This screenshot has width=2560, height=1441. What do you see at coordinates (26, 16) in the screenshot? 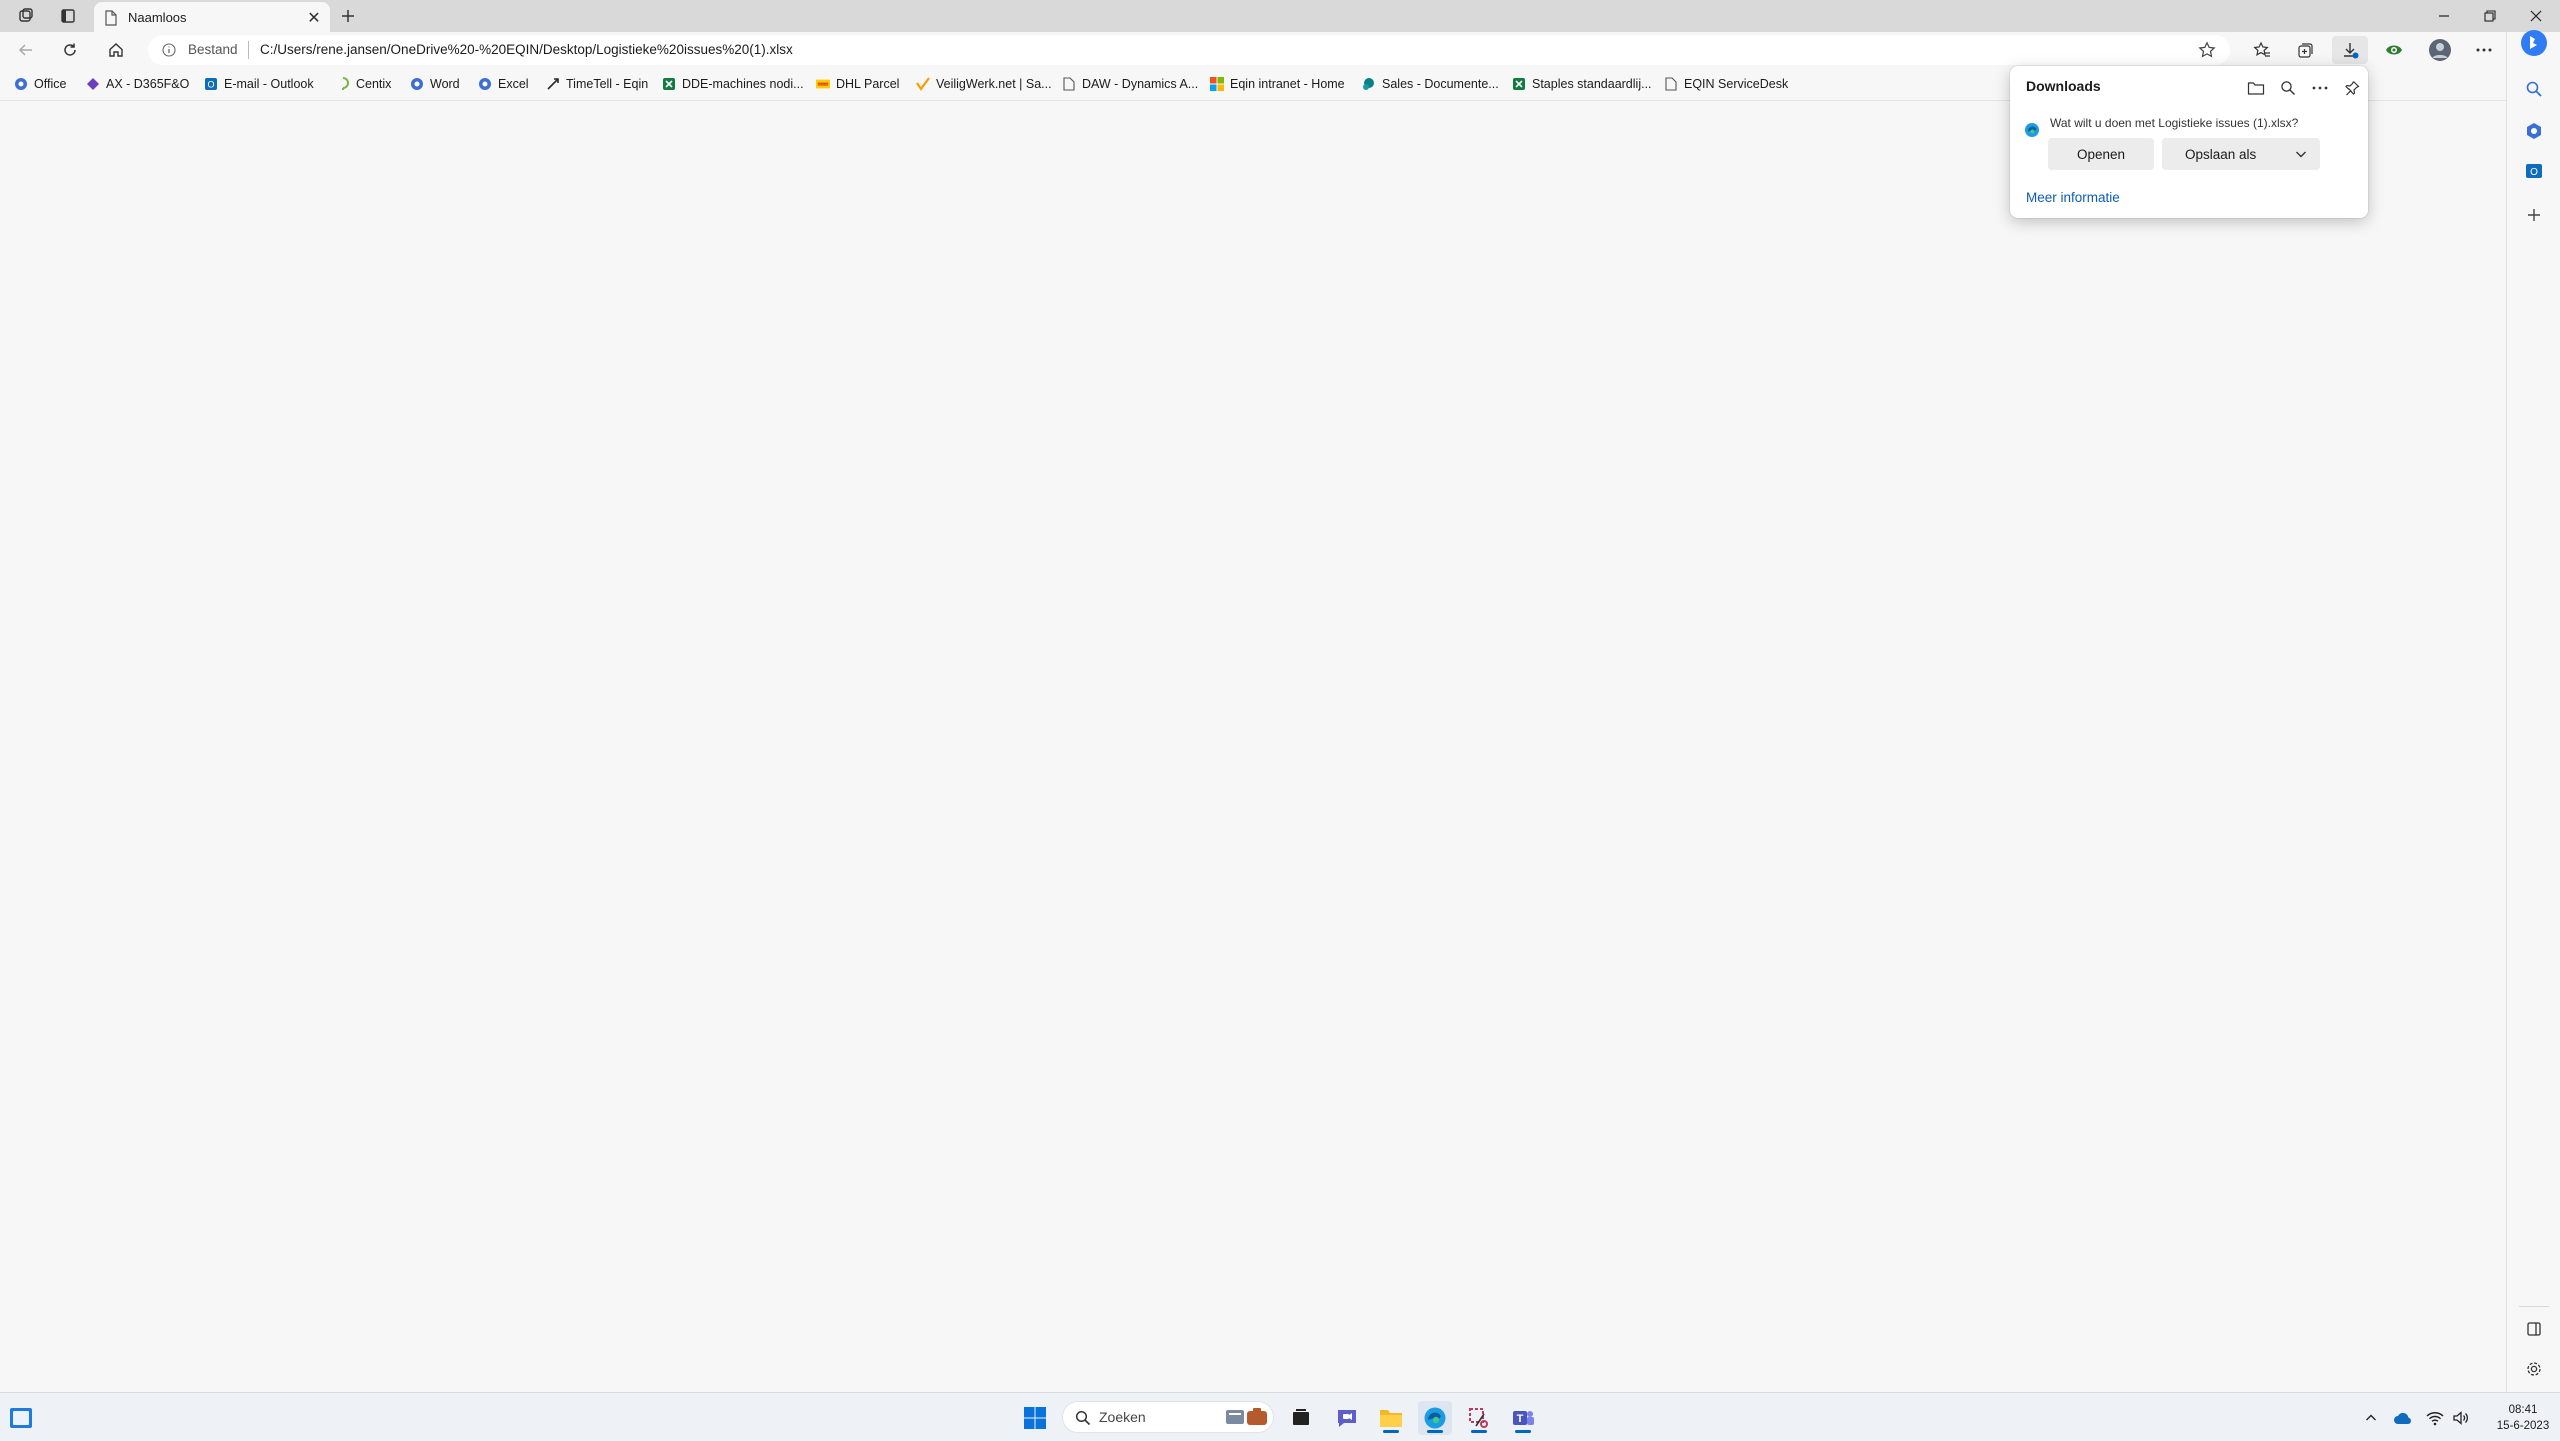
I see `workspaces-button` at bounding box center [26, 16].